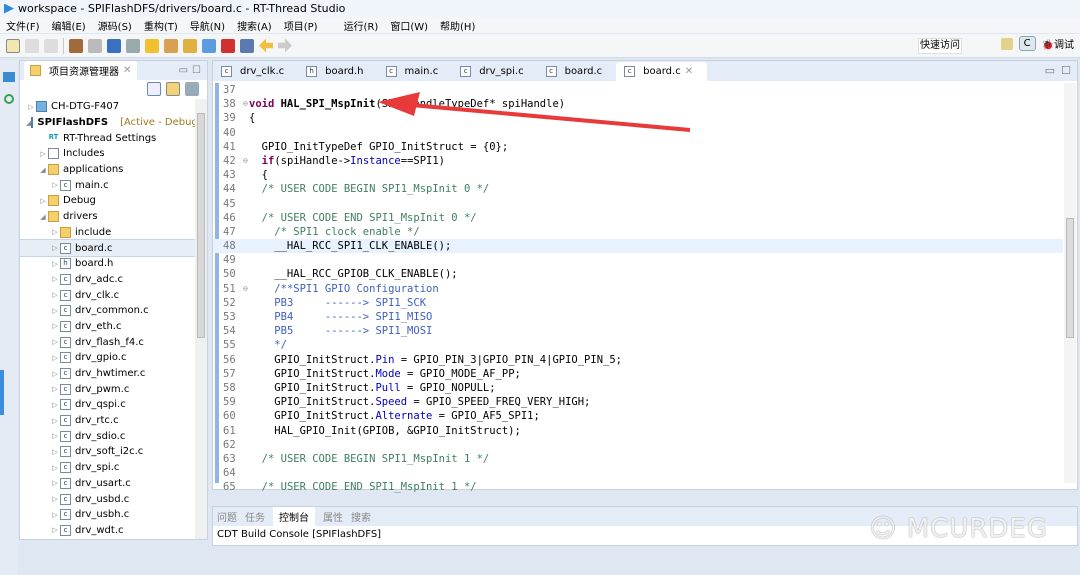 This screenshot has width=1080, height=575. What do you see at coordinates (107, 468) in the screenshot?
I see `tree-item: ▷ c drv_spi.c` at bounding box center [107, 468].